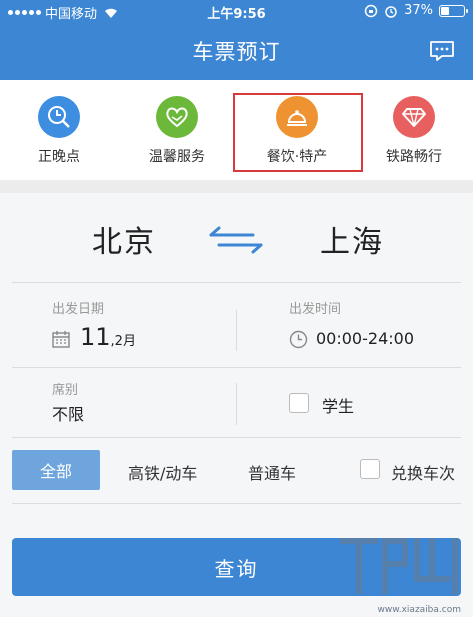 The width and height of the screenshot is (473, 617). I want to click on top-bar: 中国移动 上午9:56 37% 车票预订, so click(236, 40).